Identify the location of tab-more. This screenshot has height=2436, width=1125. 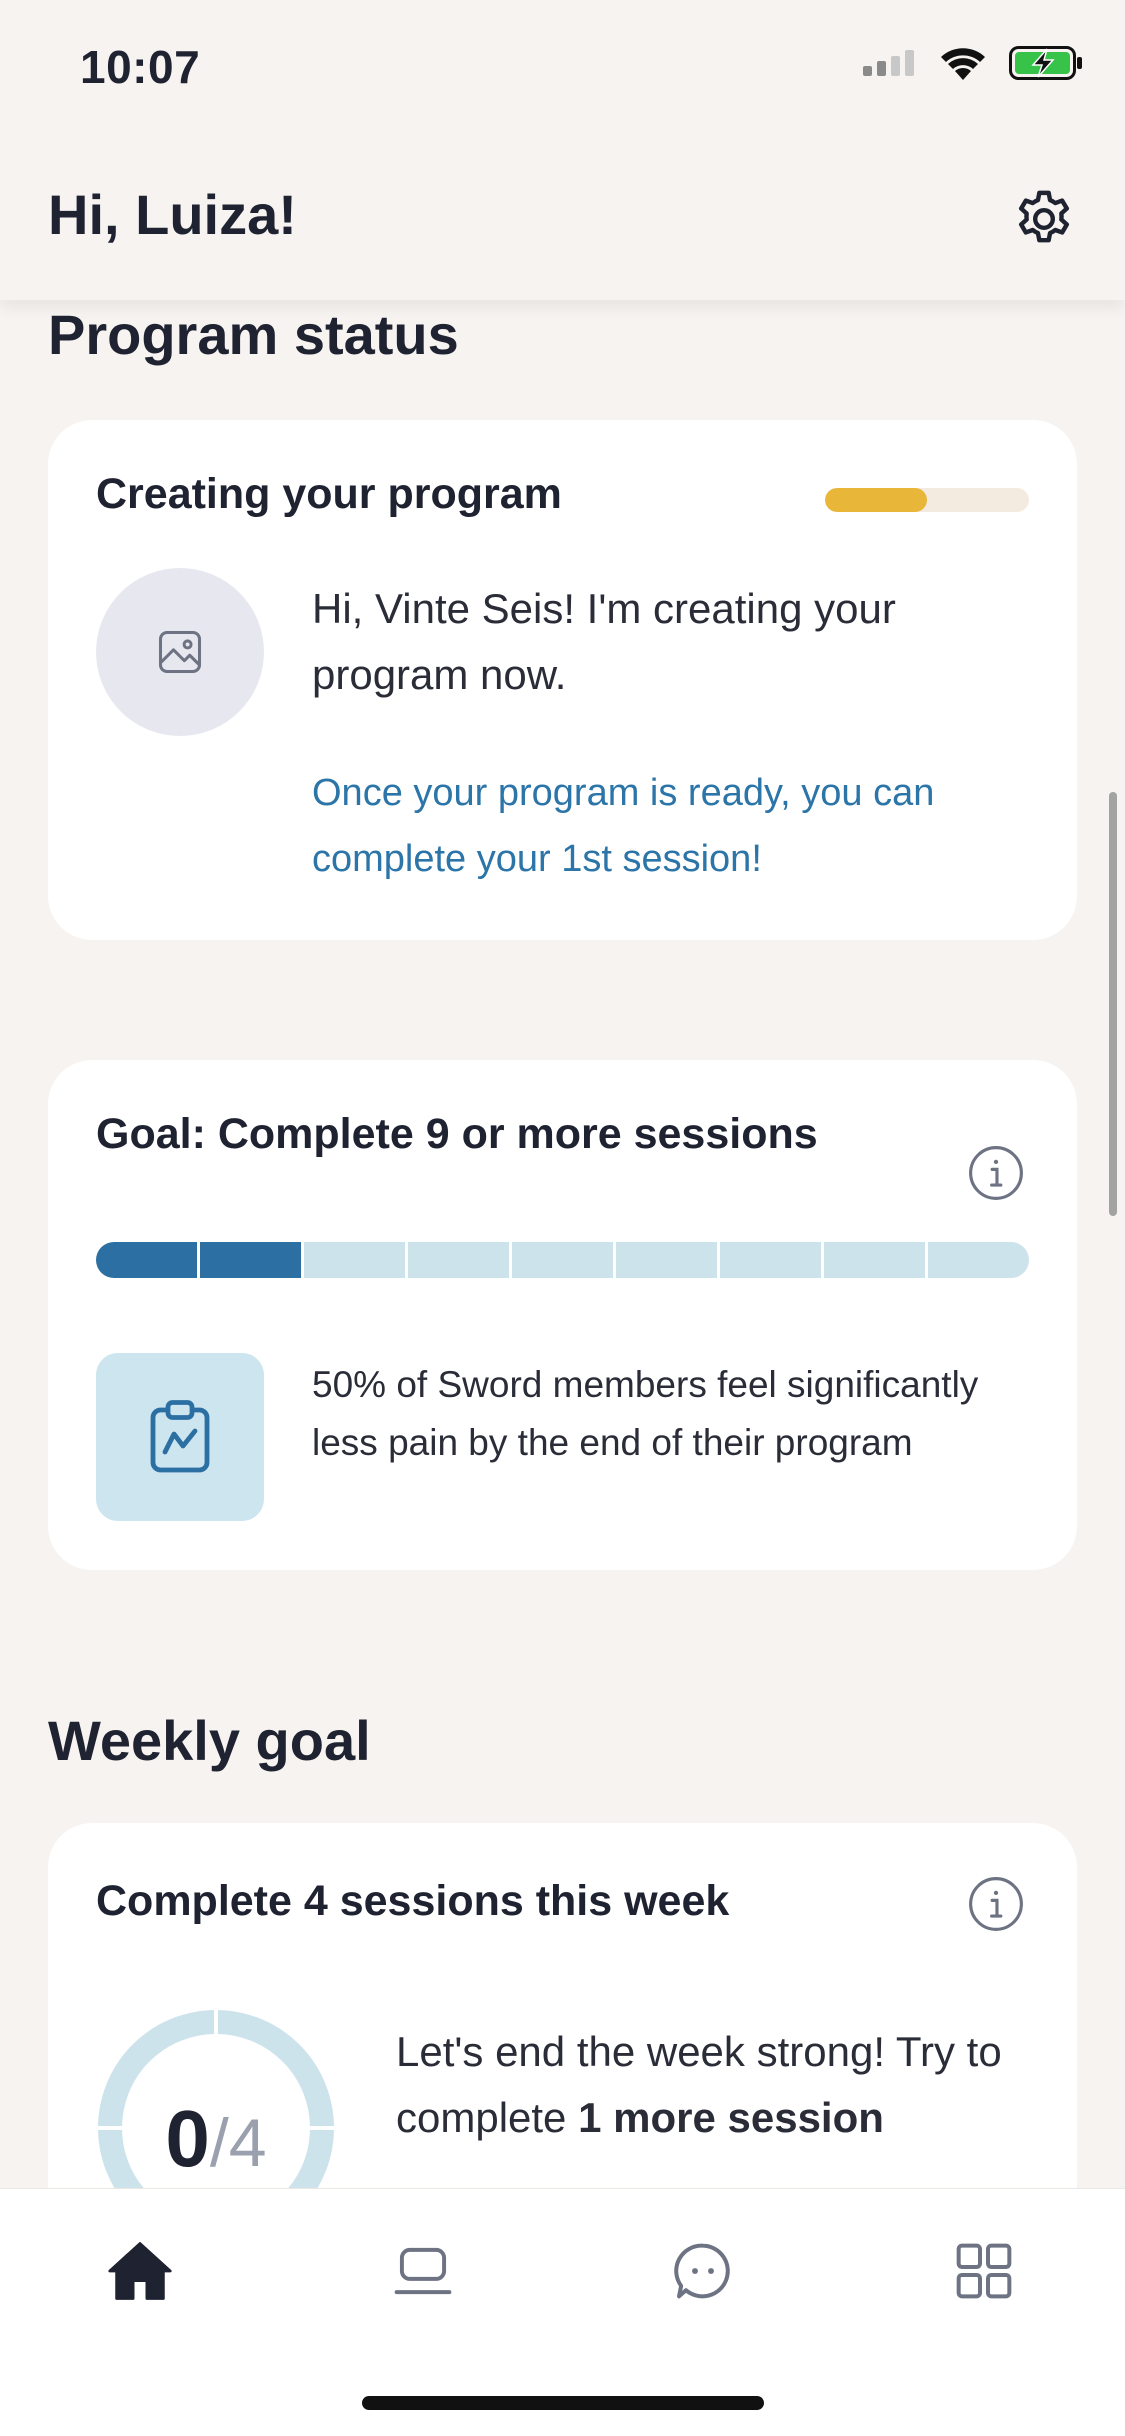
(984, 2271).